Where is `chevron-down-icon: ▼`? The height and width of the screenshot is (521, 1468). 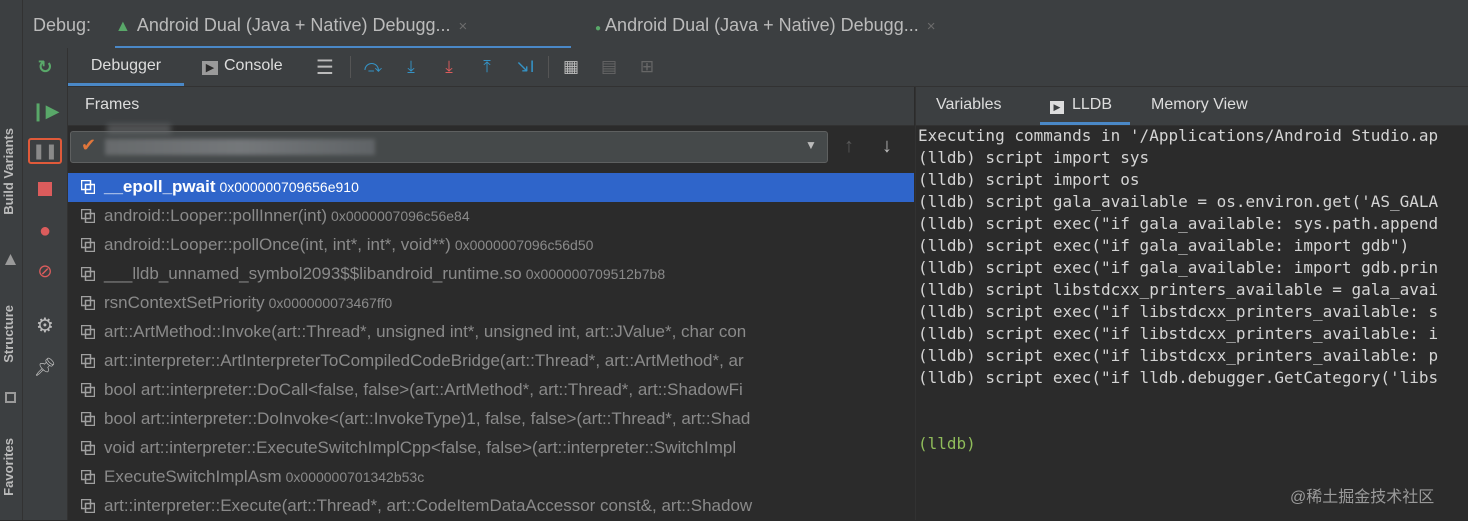
chevron-down-icon: ▼ is located at coordinates (811, 145).